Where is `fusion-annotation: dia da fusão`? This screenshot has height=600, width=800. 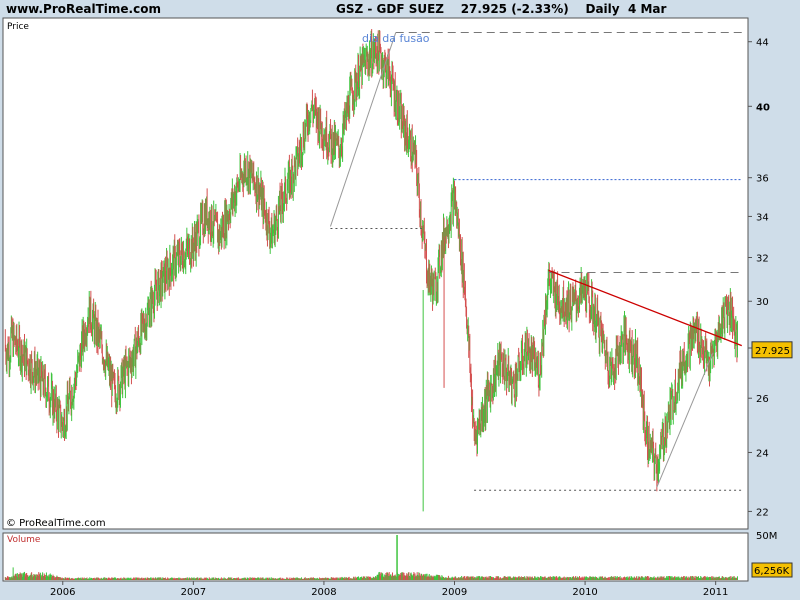 fusion-annotation: dia da fusão is located at coordinates (396, 38).